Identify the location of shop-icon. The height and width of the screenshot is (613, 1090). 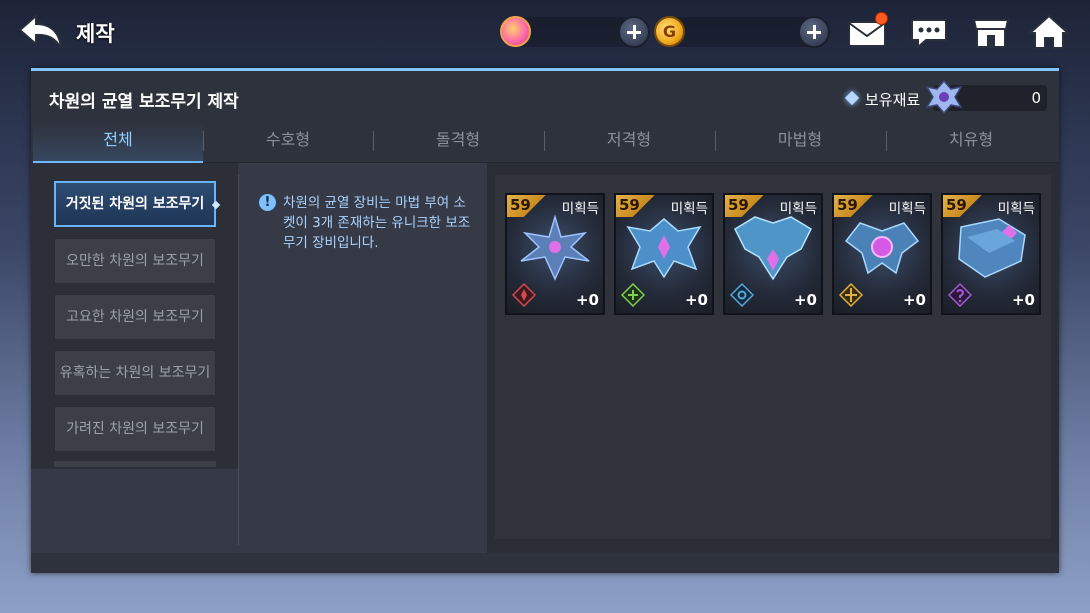
(991, 32).